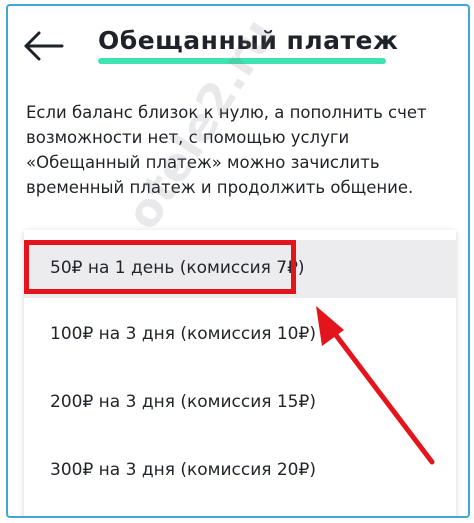 Image resolution: width=474 pixels, height=523 pixels. What do you see at coordinates (183, 470) in the screenshot?
I see `option-label: 300₽ на 3 дня (комиссия 20₽)` at bounding box center [183, 470].